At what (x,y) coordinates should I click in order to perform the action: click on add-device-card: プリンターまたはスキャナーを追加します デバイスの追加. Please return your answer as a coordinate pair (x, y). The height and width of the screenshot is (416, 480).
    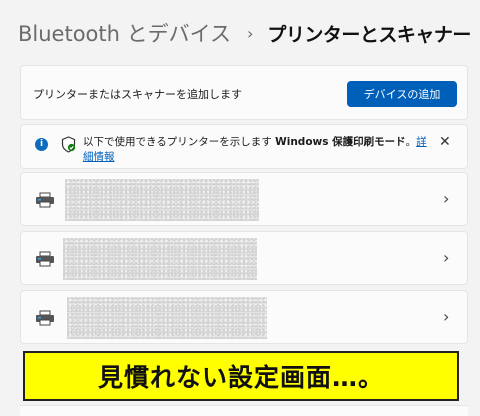
    Looking at the image, I should click on (244, 92).